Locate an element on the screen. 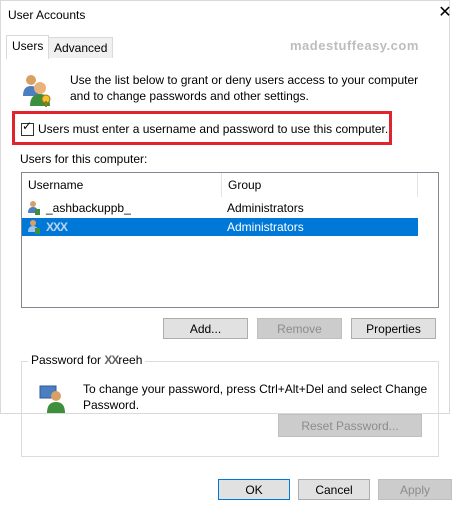 This screenshot has height=508, width=459. column-header-username: Username is located at coordinates (122, 185).